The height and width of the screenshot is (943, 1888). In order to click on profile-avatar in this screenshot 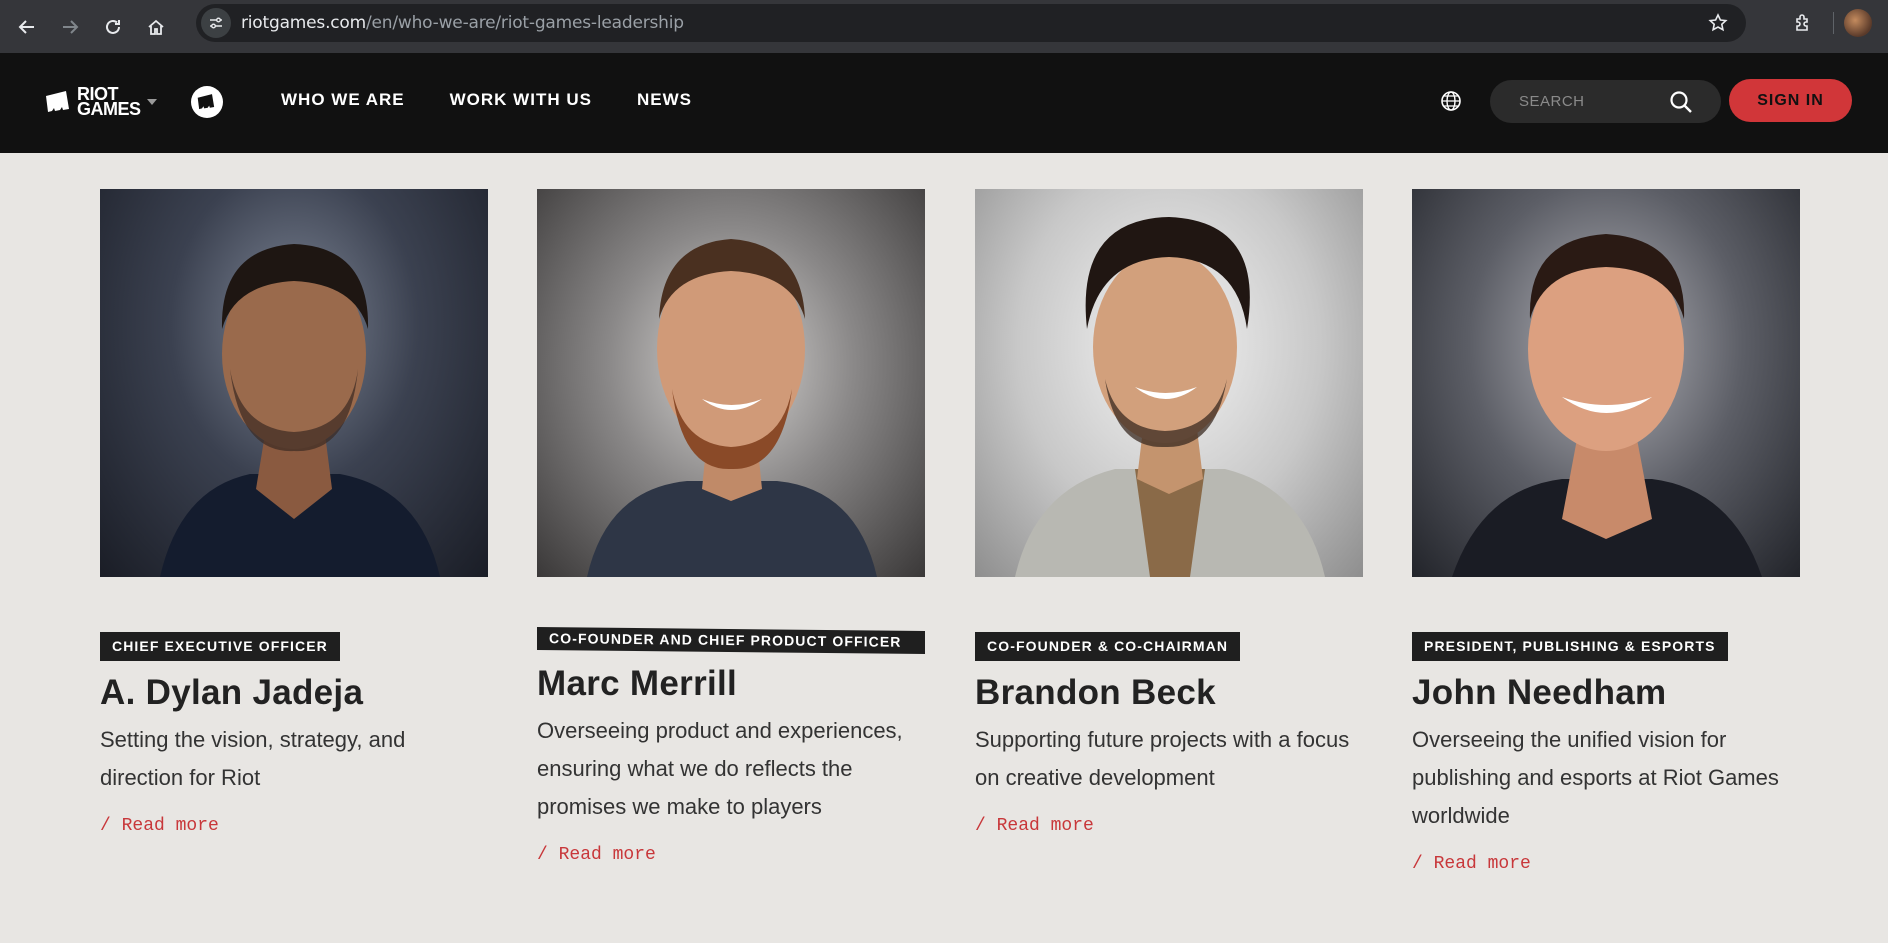, I will do `click(1858, 23)`.